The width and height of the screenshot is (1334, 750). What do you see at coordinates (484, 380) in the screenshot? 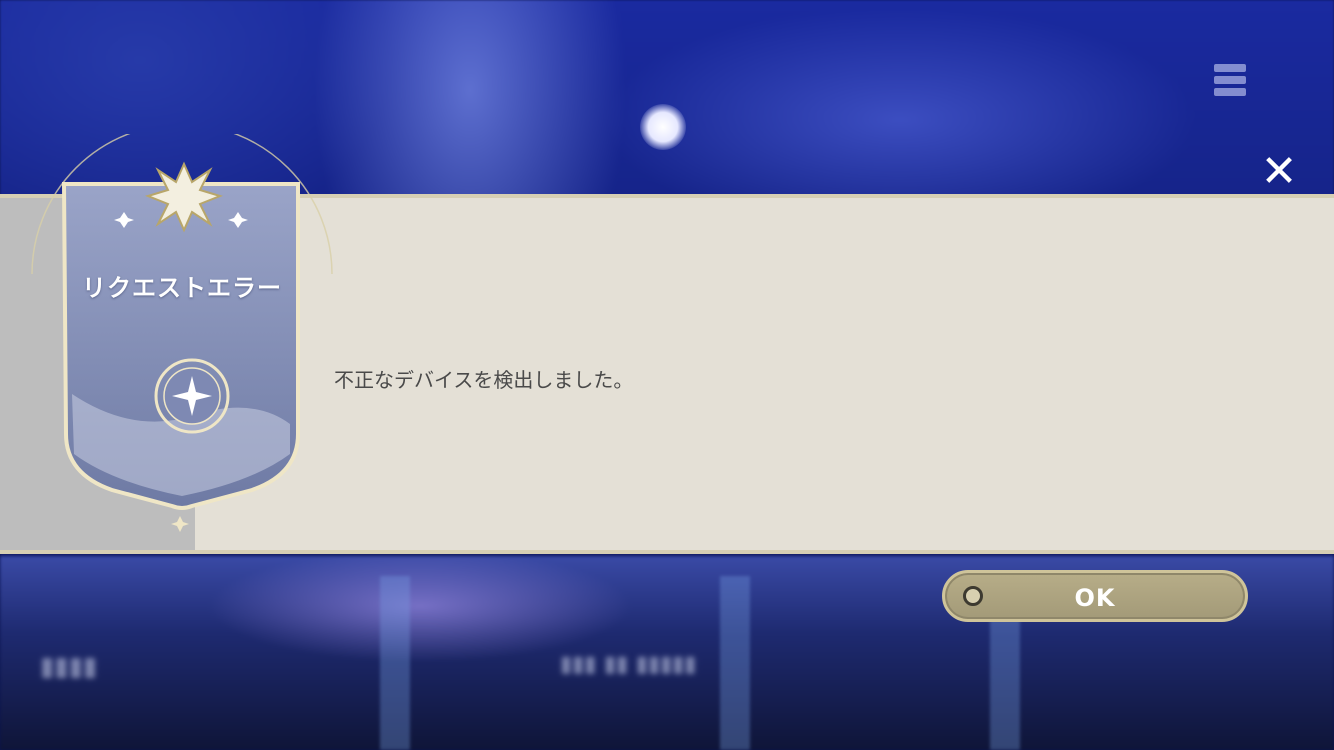
I see `dialog-message: 不正なデバイスを検出しました。` at bounding box center [484, 380].